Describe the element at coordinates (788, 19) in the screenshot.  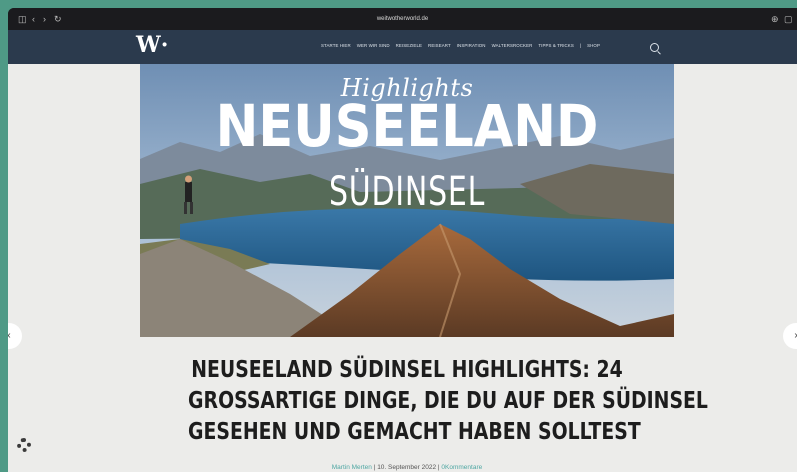
I see `tabs-icon: ▢` at that location.